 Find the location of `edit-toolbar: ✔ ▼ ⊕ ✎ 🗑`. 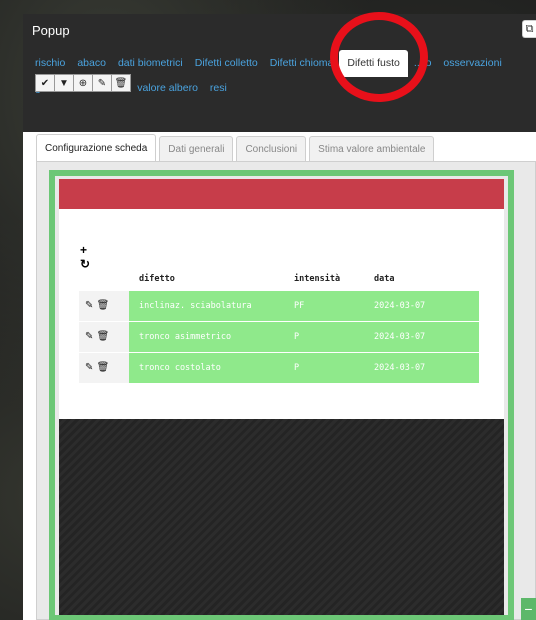

edit-toolbar: ✔ ▼ ⊕ ✎ 🗑 is located at coordinates (83, 83).